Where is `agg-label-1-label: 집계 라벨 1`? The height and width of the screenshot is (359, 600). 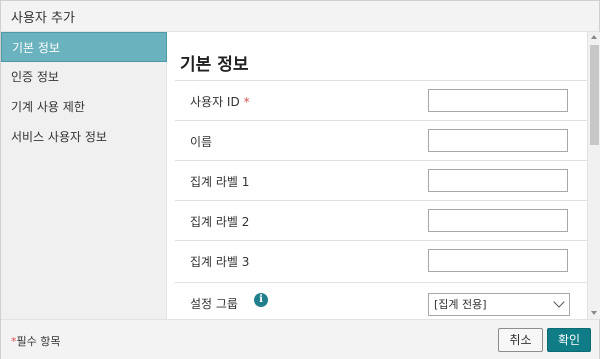
agg-label-1-label: 집계 라벨 1 is located at coordinates (220, 182).